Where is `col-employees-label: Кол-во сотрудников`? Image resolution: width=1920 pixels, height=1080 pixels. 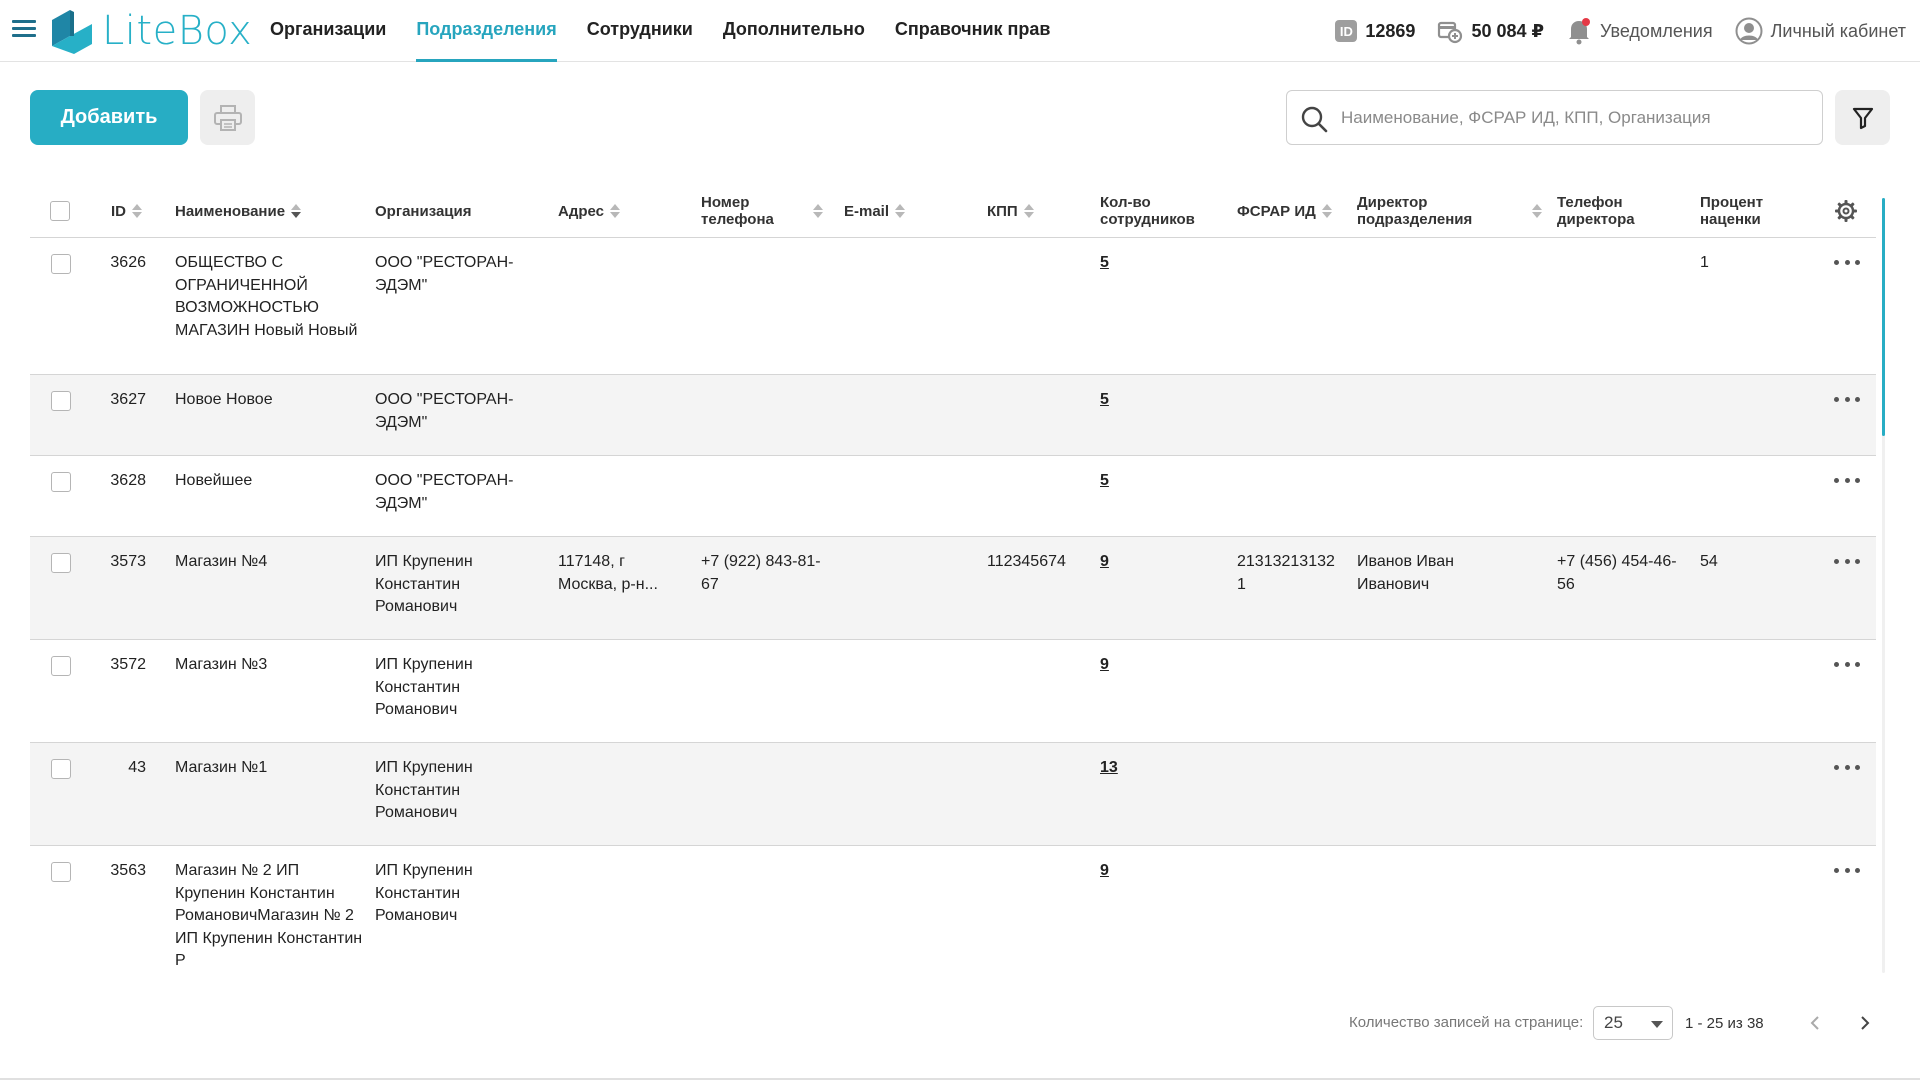
col-employees-label: Кол-во сотрудников is located at coordinates (1147, 211).